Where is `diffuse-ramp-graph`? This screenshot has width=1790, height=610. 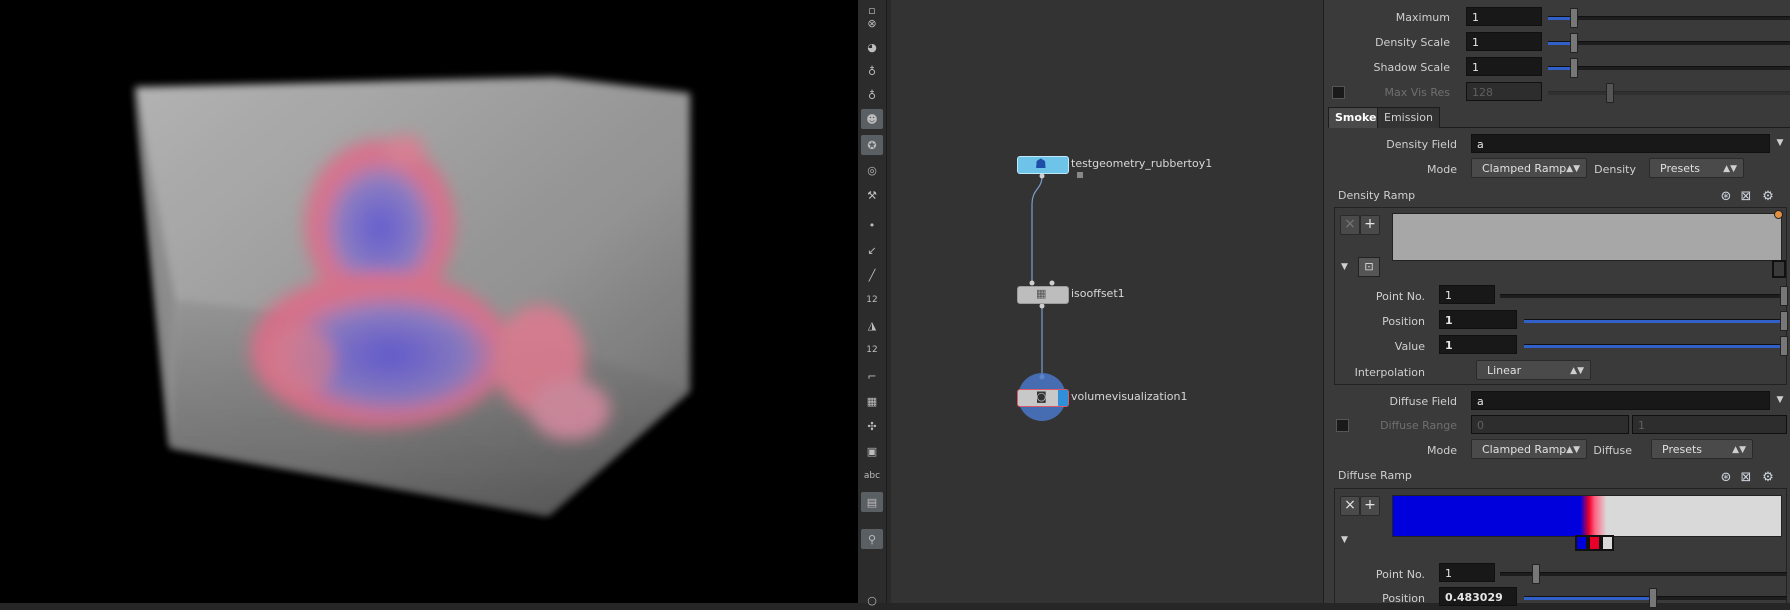 diffuse-ramp-graph is located at coordinates (1587, 516).